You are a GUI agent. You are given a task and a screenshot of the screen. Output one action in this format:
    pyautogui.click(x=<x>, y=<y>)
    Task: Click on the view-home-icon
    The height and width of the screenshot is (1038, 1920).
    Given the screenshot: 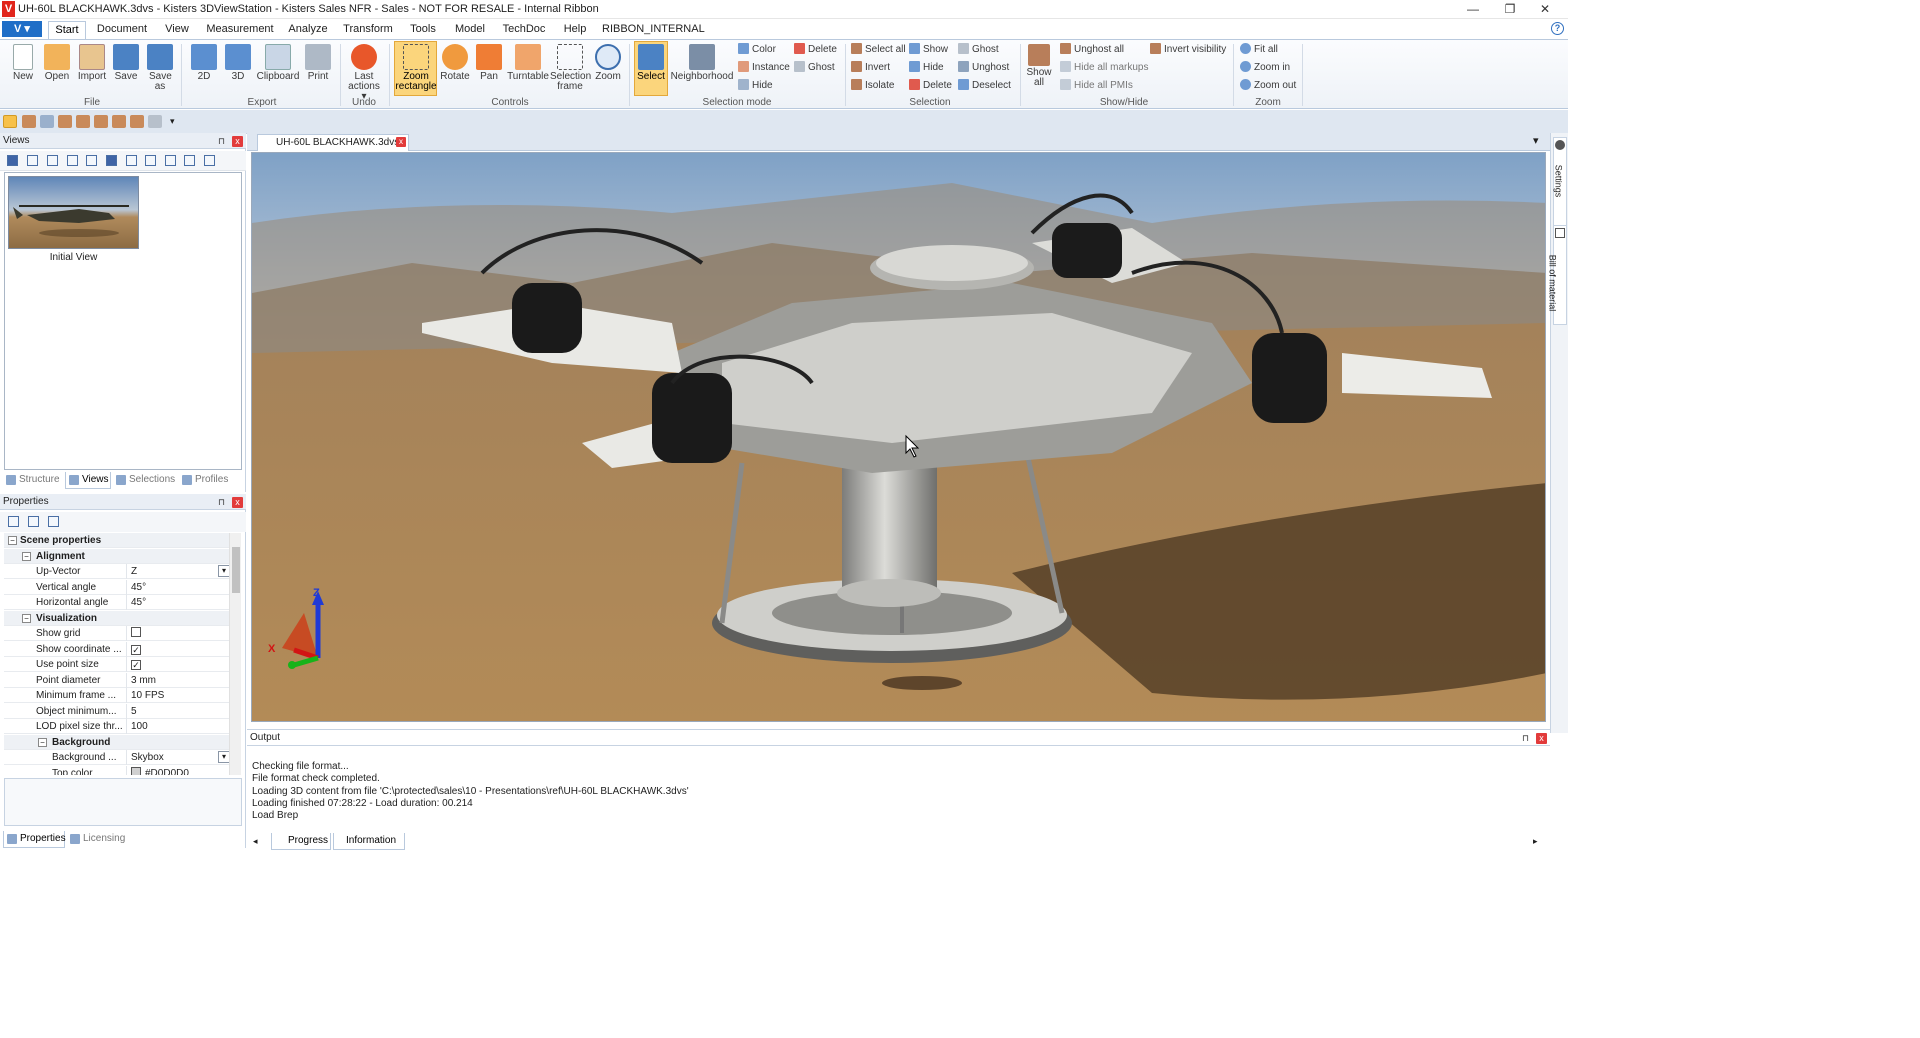 What is the action you would take?
    pyautogui.click(x=12, y=160)
    